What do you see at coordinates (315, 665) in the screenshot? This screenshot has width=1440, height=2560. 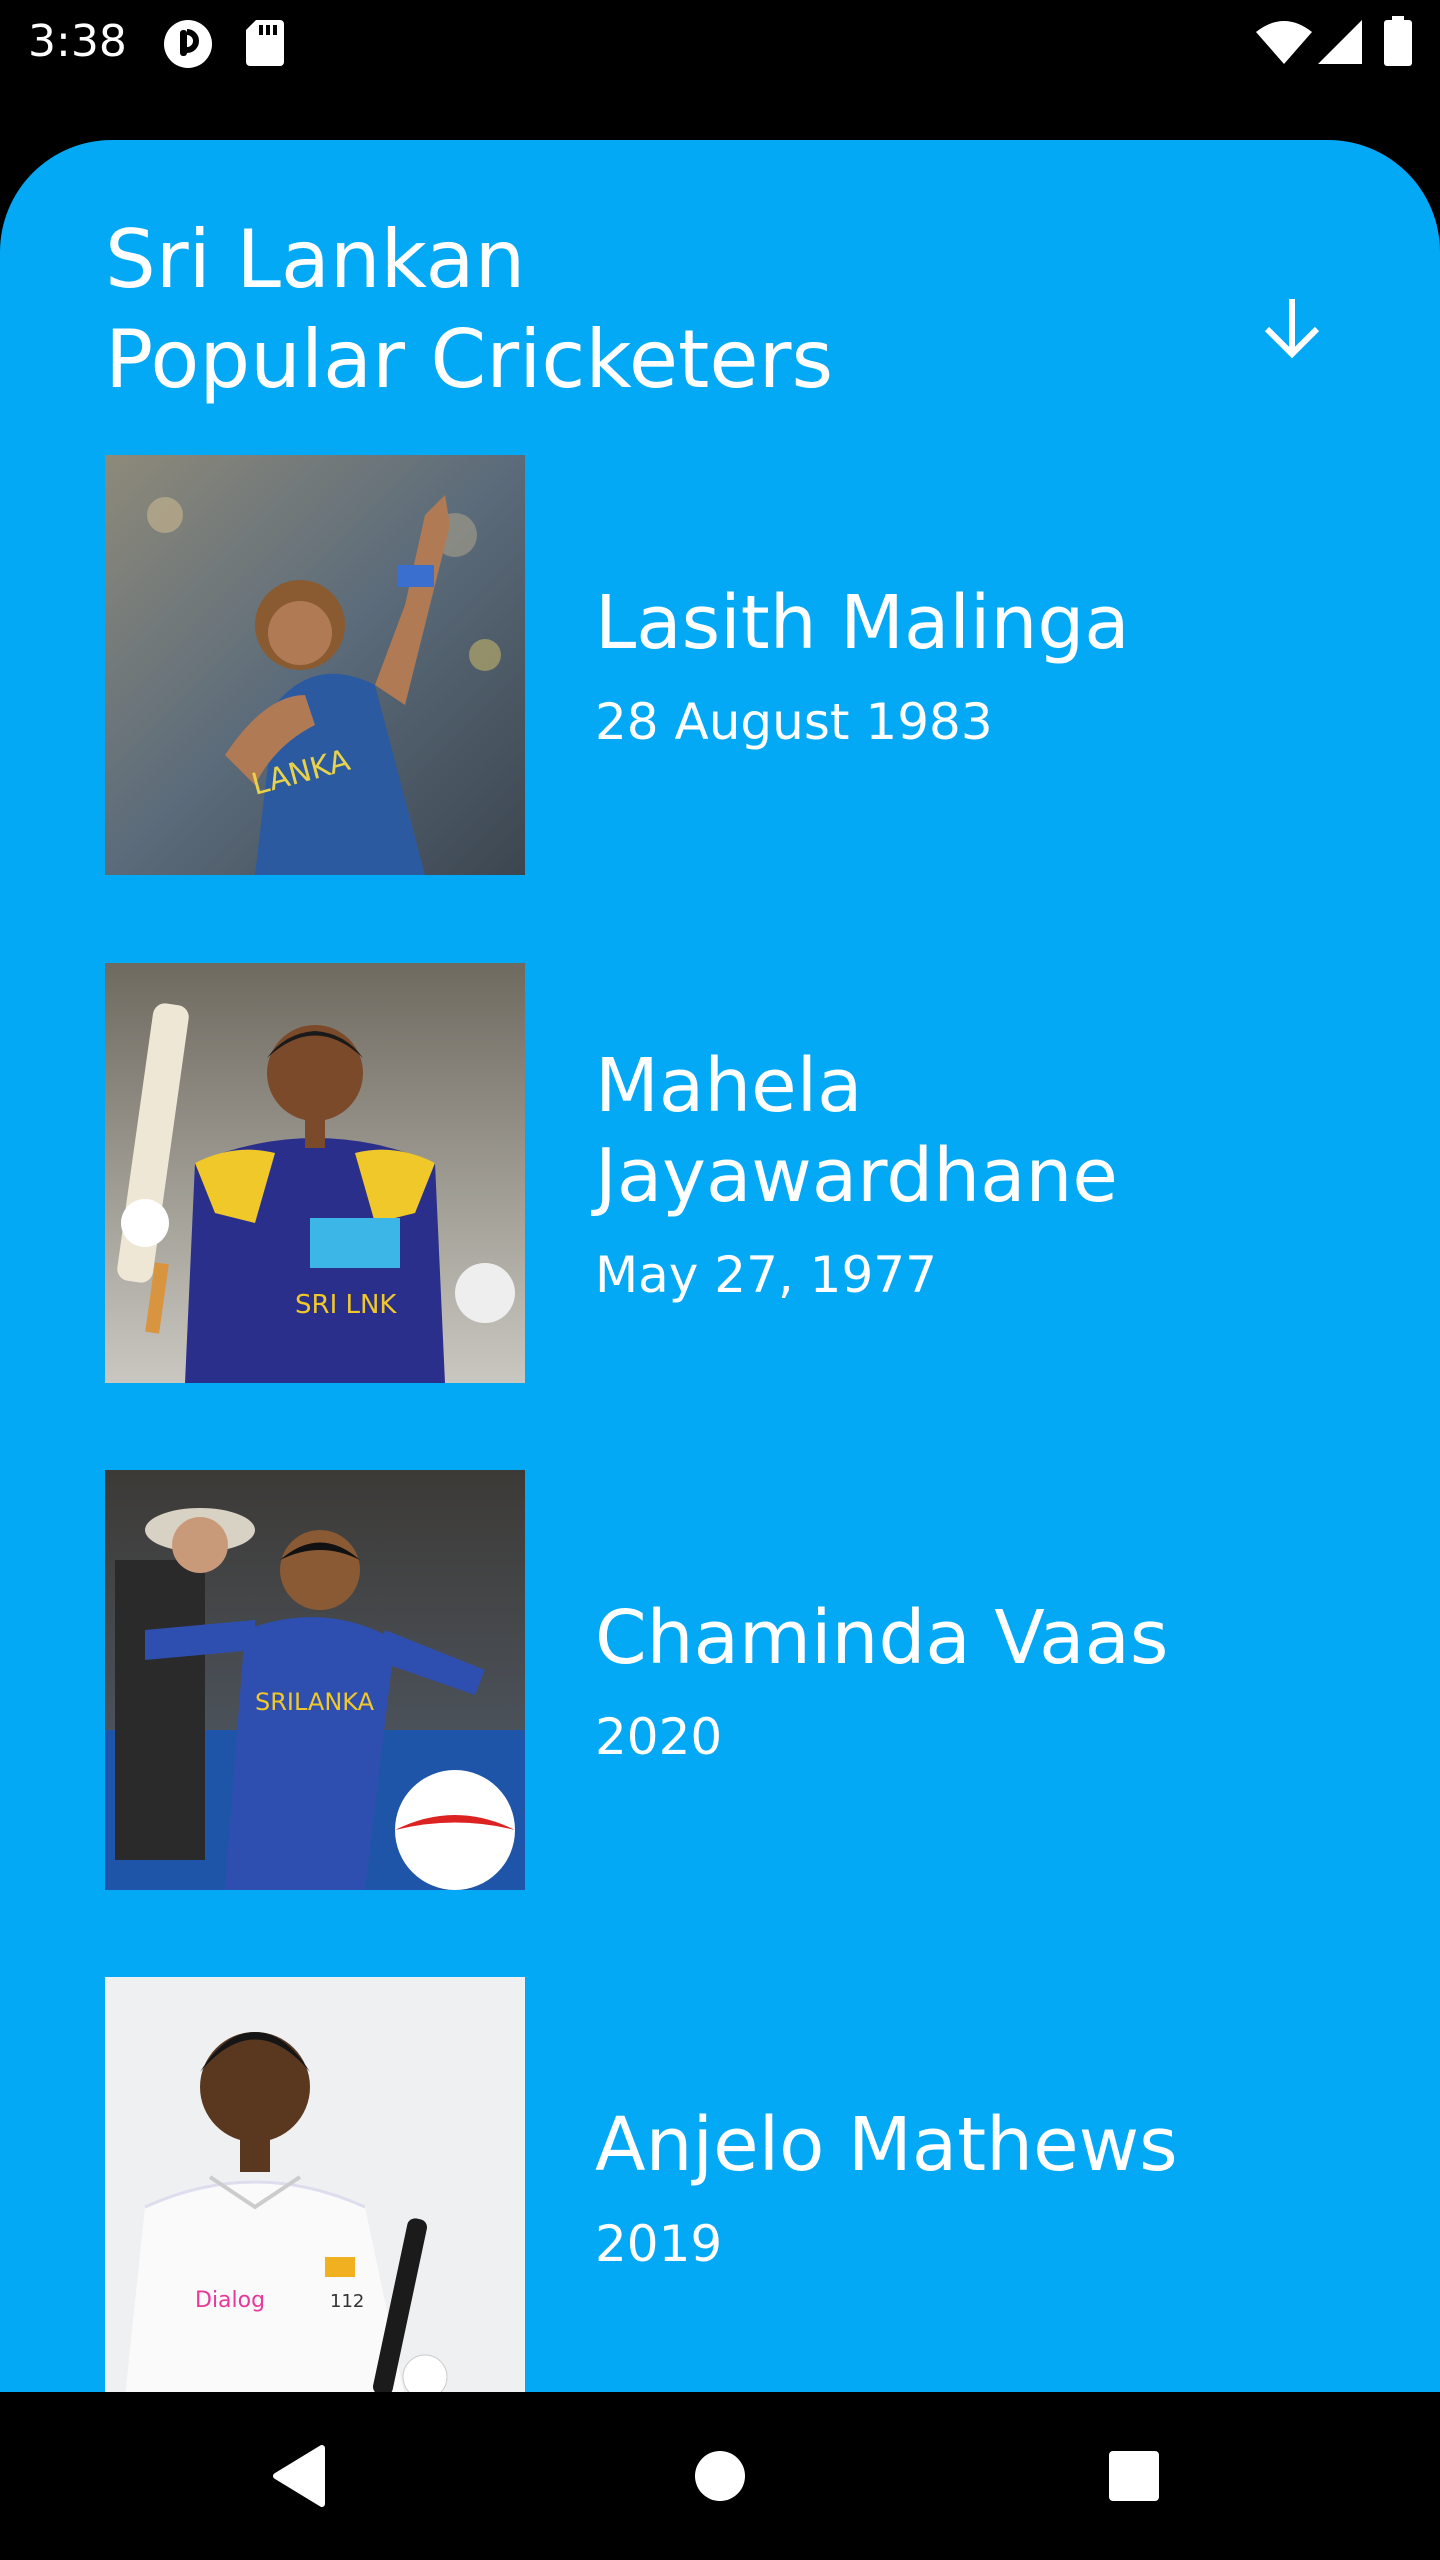 I see `player-photo-lasith-malinga: LANKA` at bounding box center [315, 665].